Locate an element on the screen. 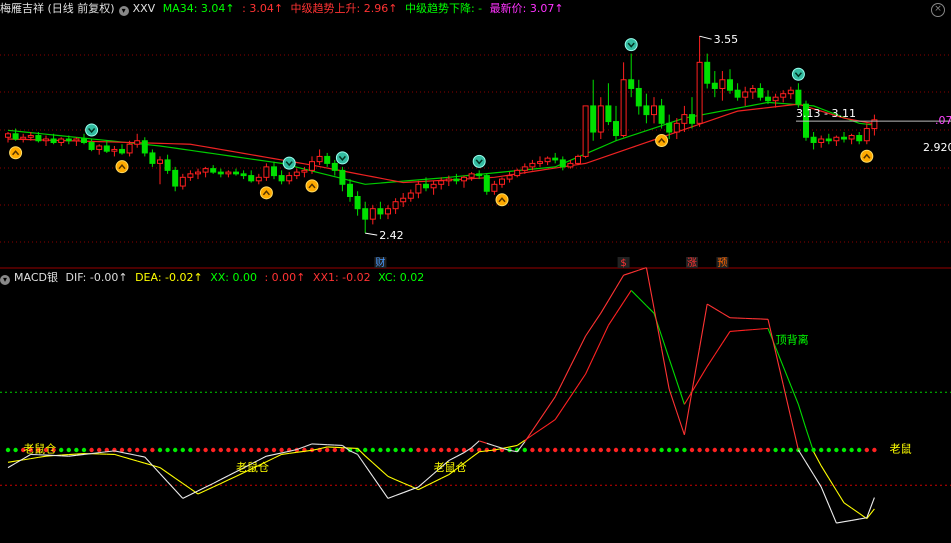  top-item-3: 中级趋势下降: - is located at coordinates (443, 8).